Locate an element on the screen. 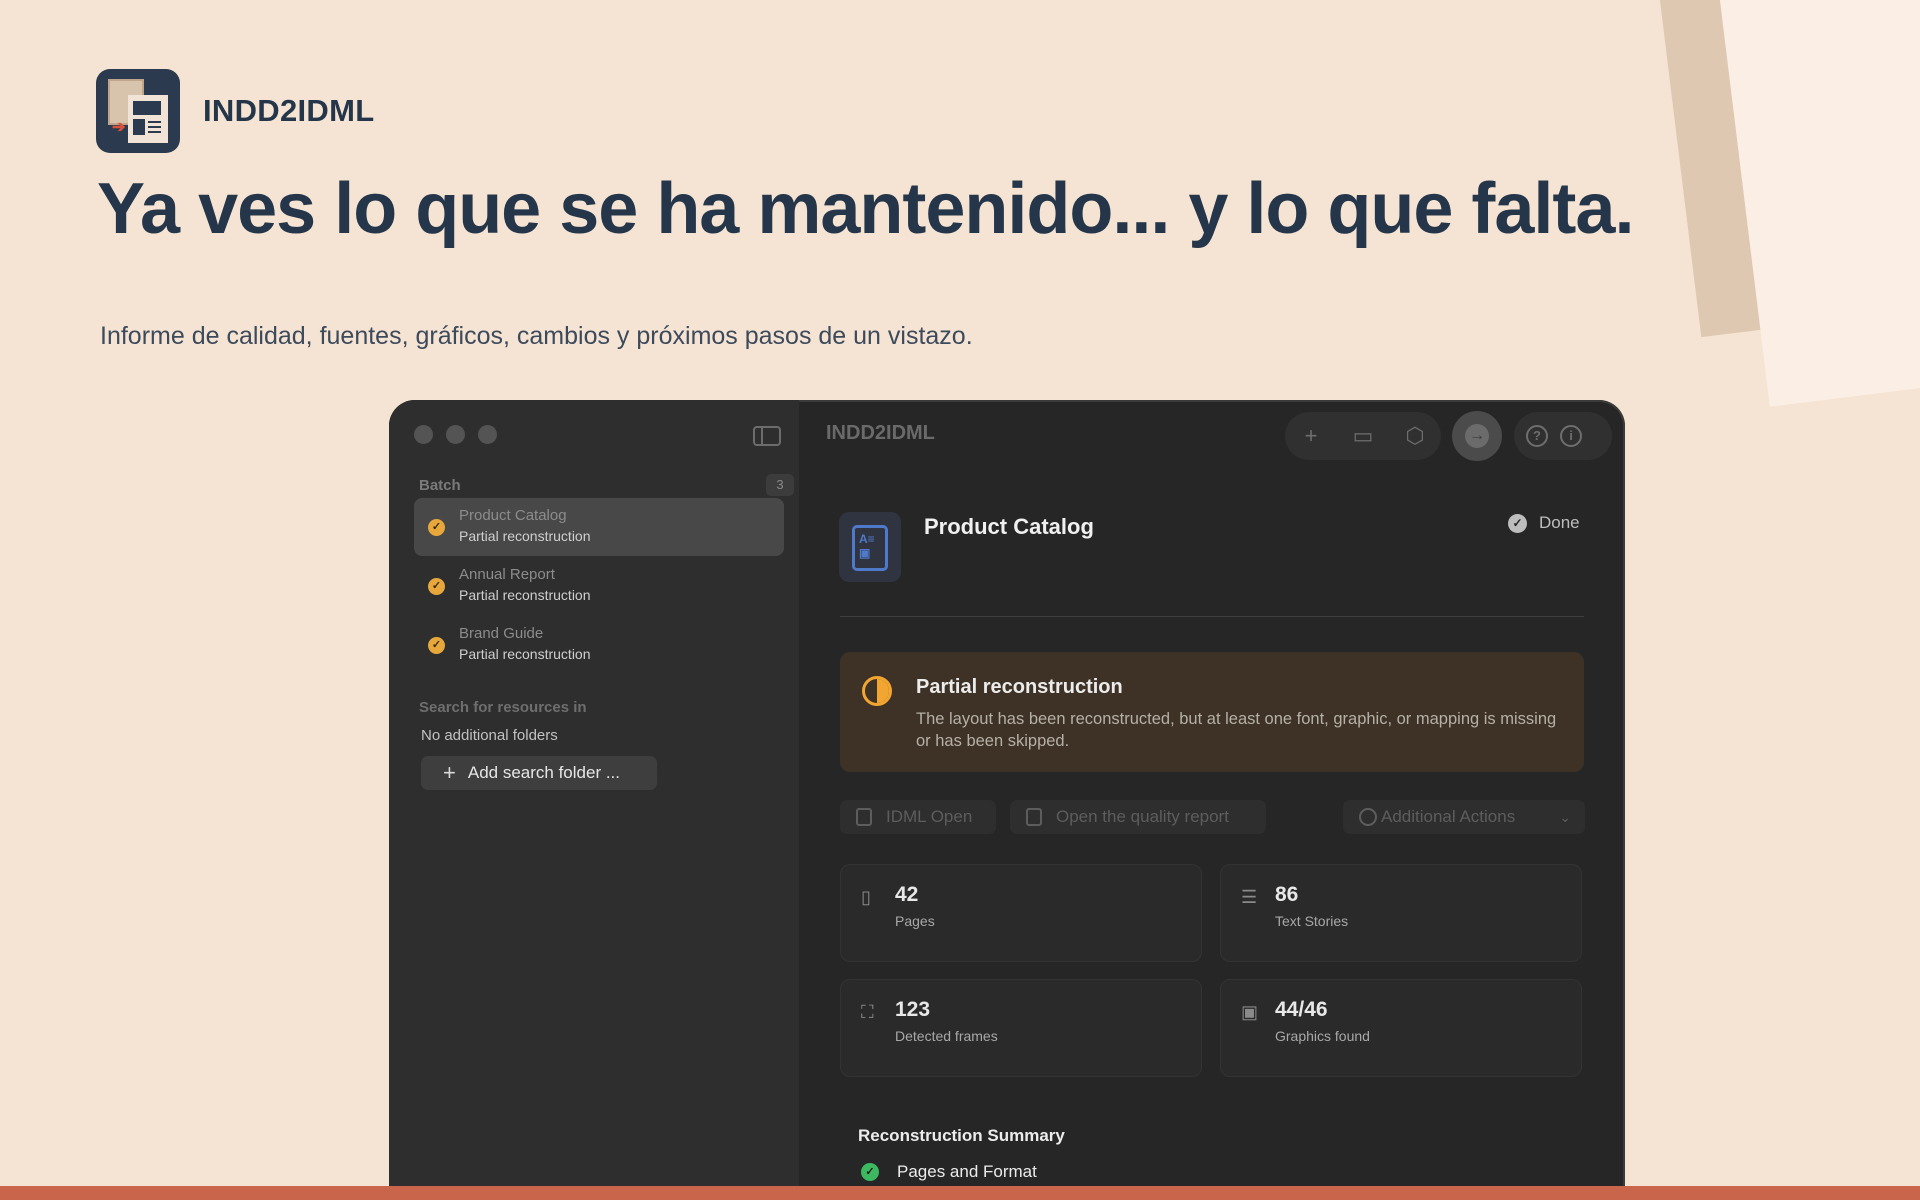 This screenshot has height=1200, width=1920. open-external-icon is located at coordinates (864, 817).